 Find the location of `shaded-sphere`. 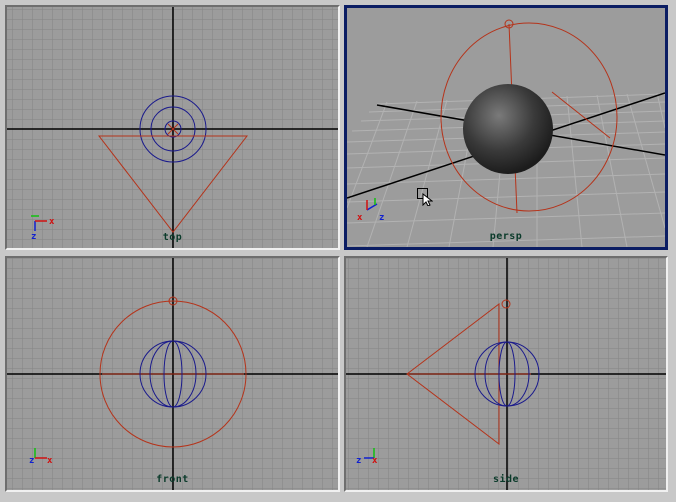

shaded-sphere is located at coordinates (508, 129).